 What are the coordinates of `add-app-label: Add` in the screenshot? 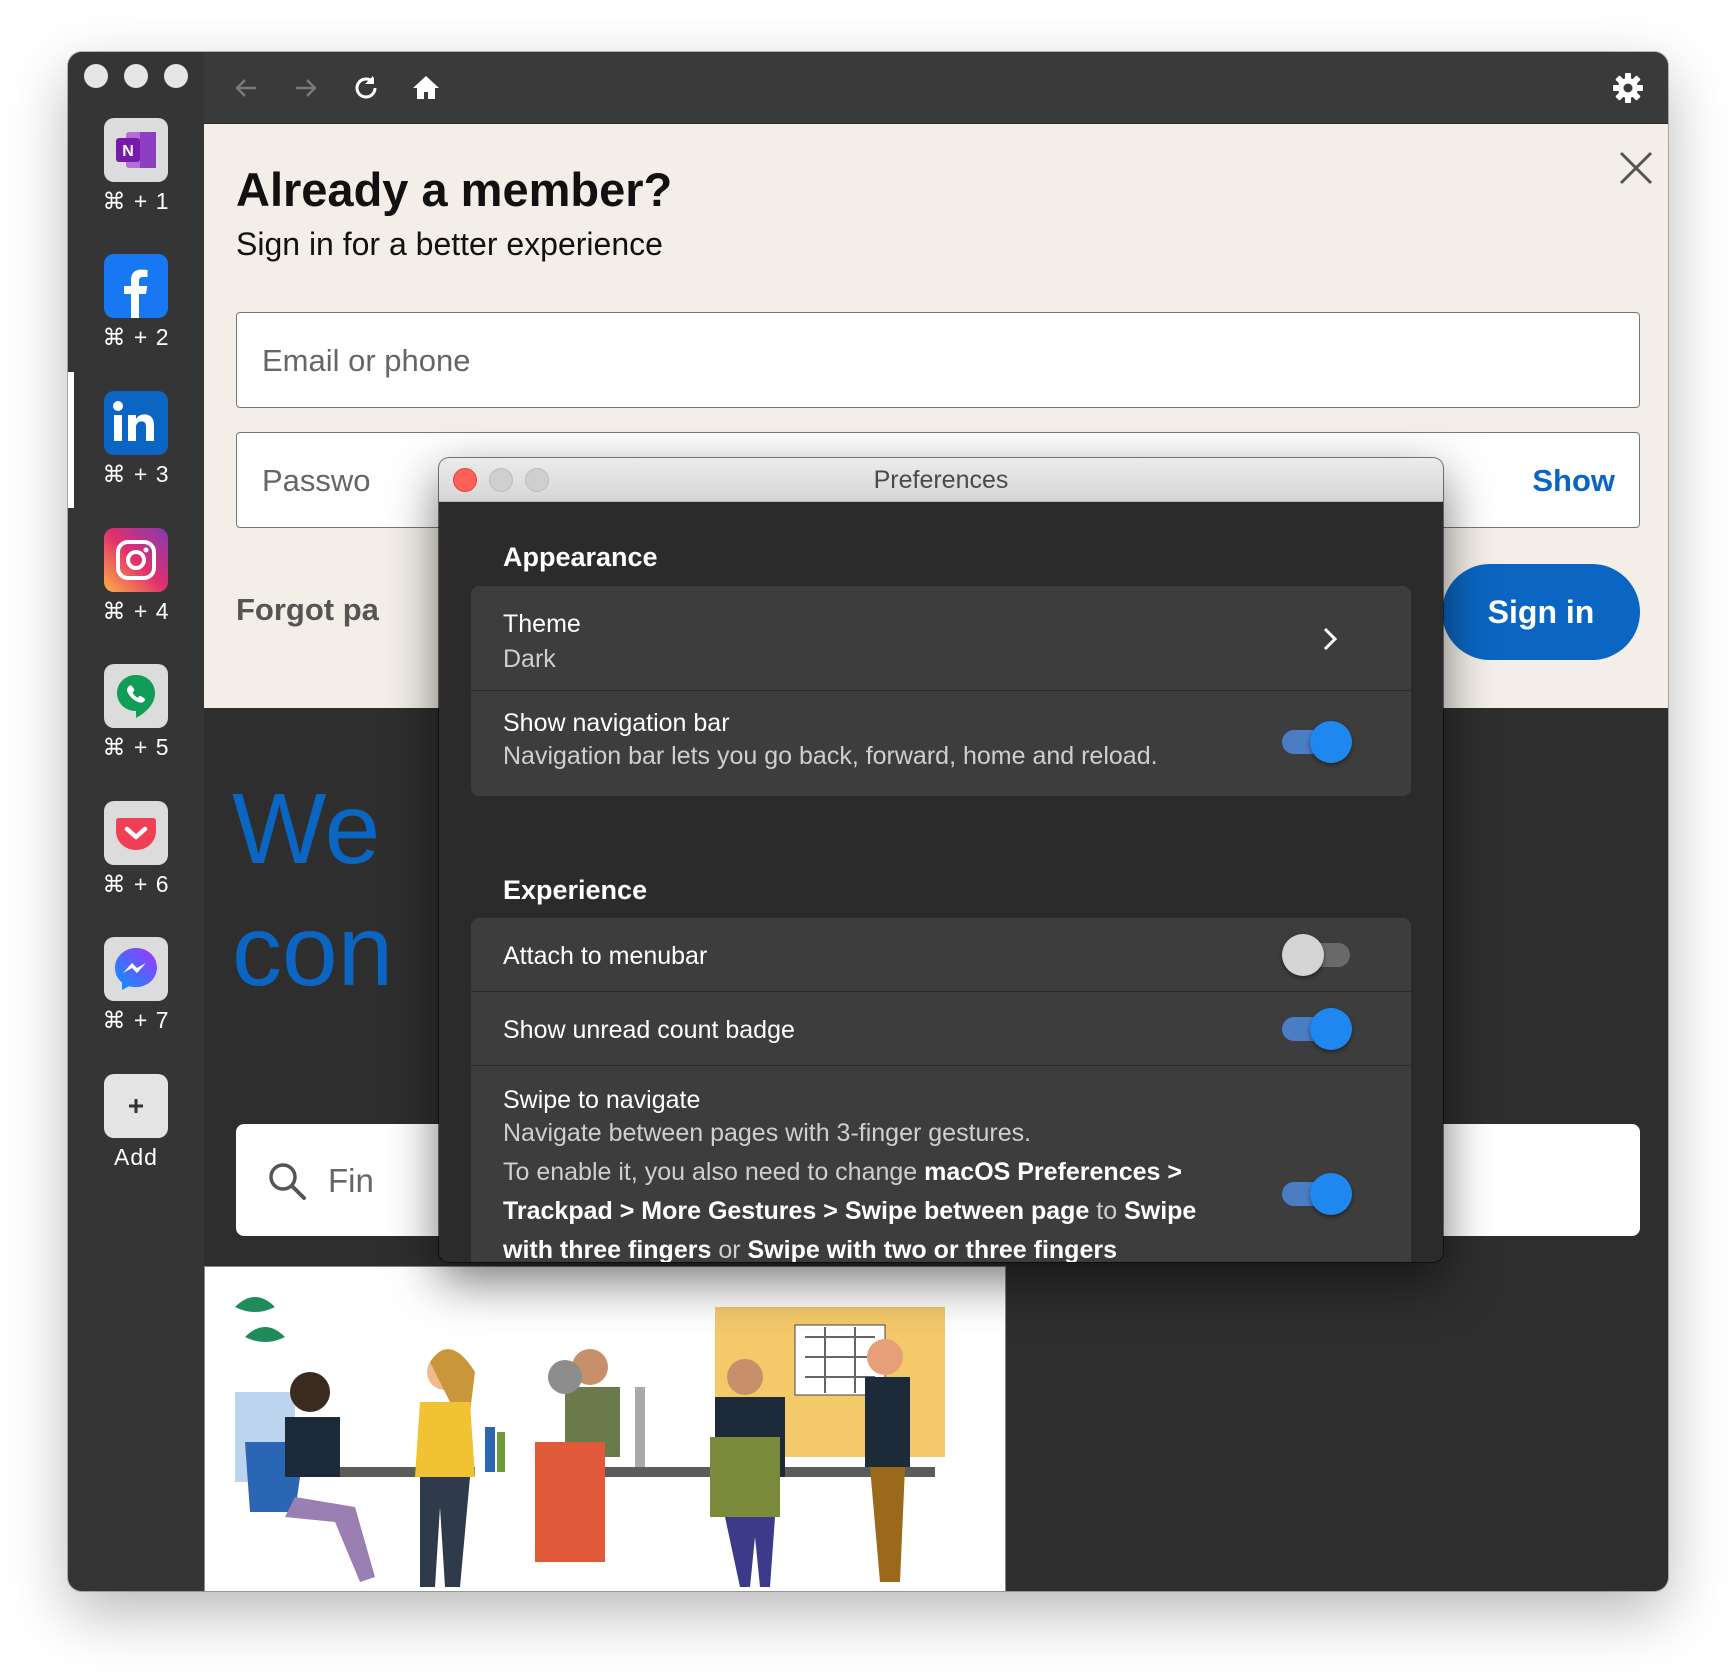 It's located at (136, 1157).